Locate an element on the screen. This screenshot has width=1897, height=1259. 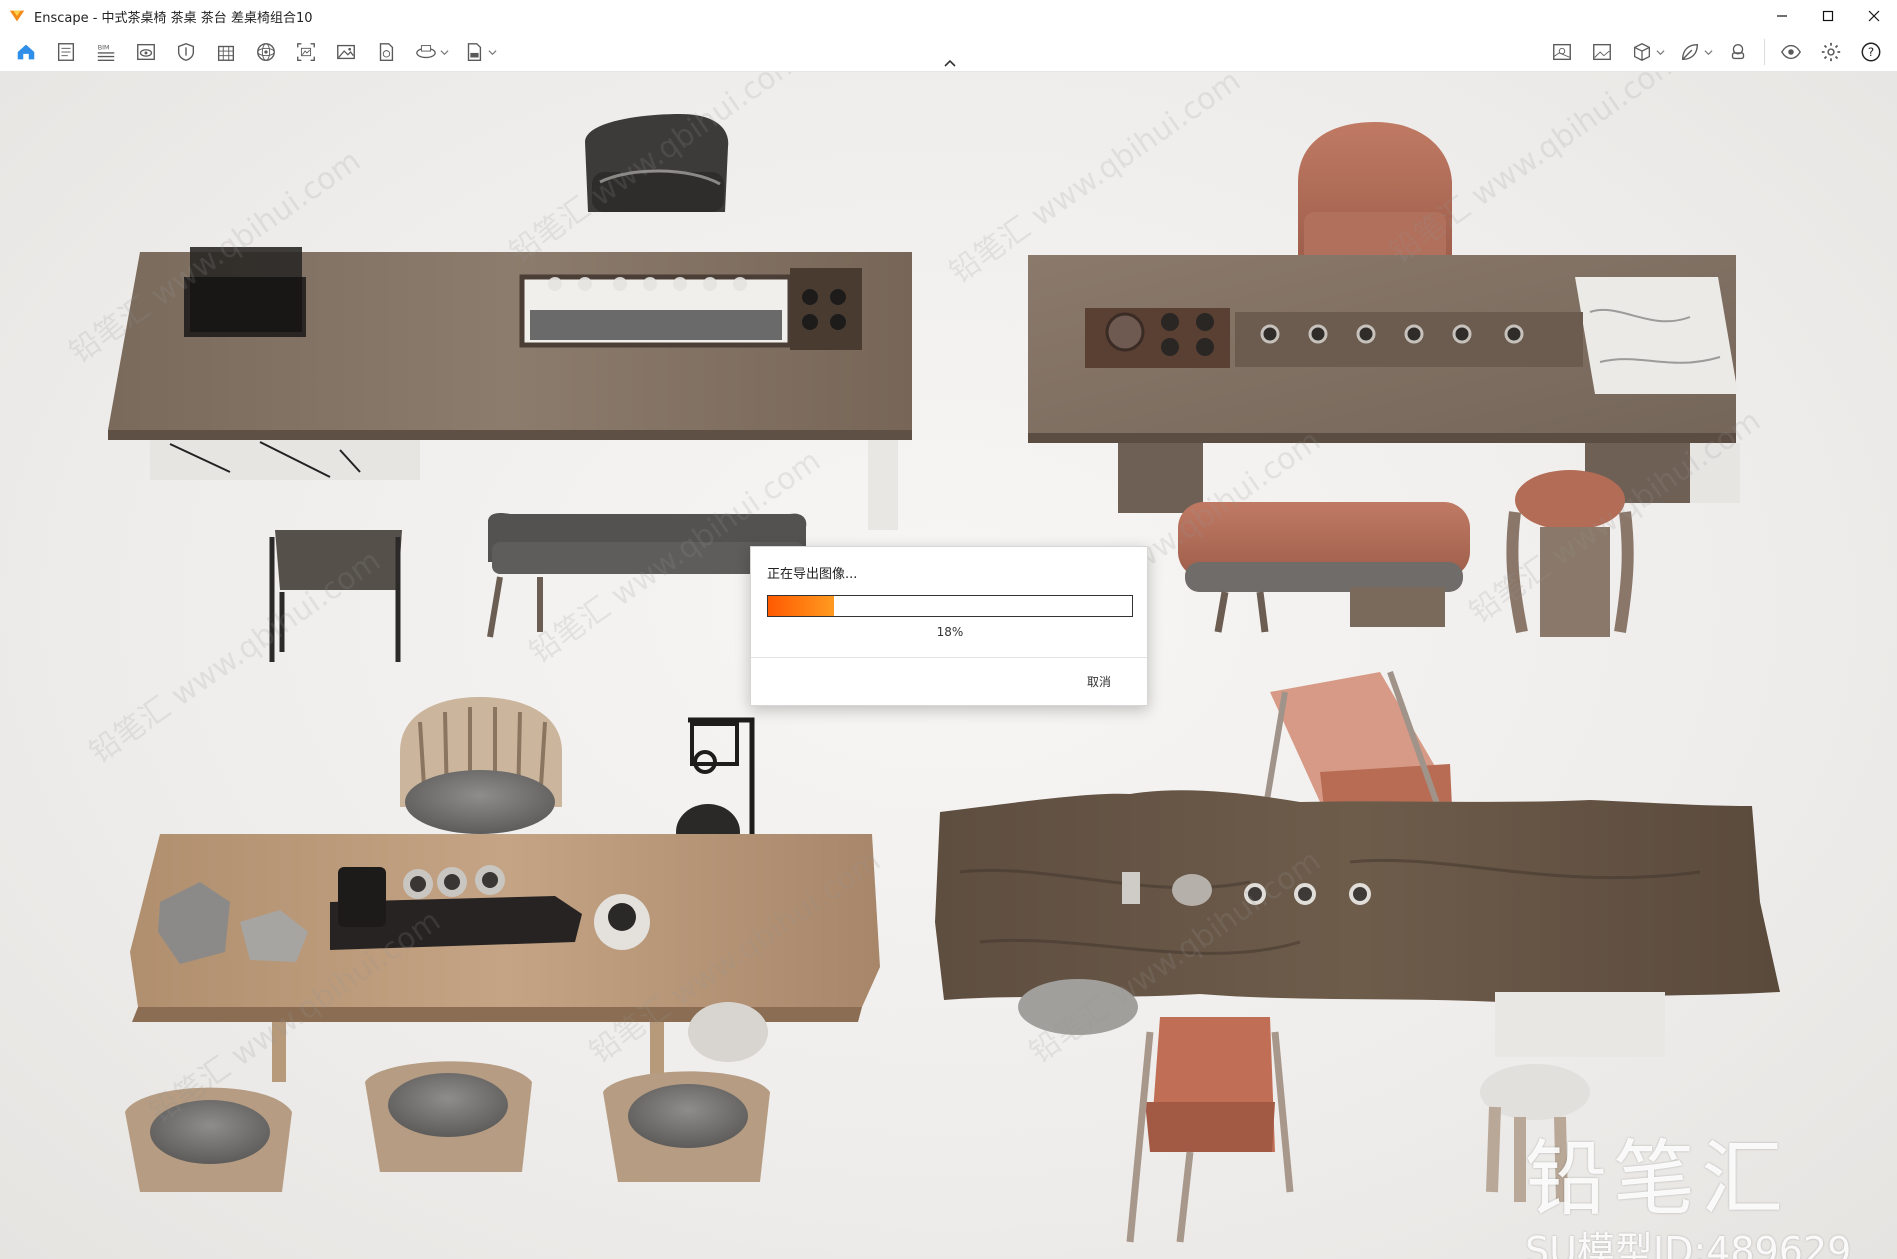
vr-headset-icon is located at coordinates (1738, 51).